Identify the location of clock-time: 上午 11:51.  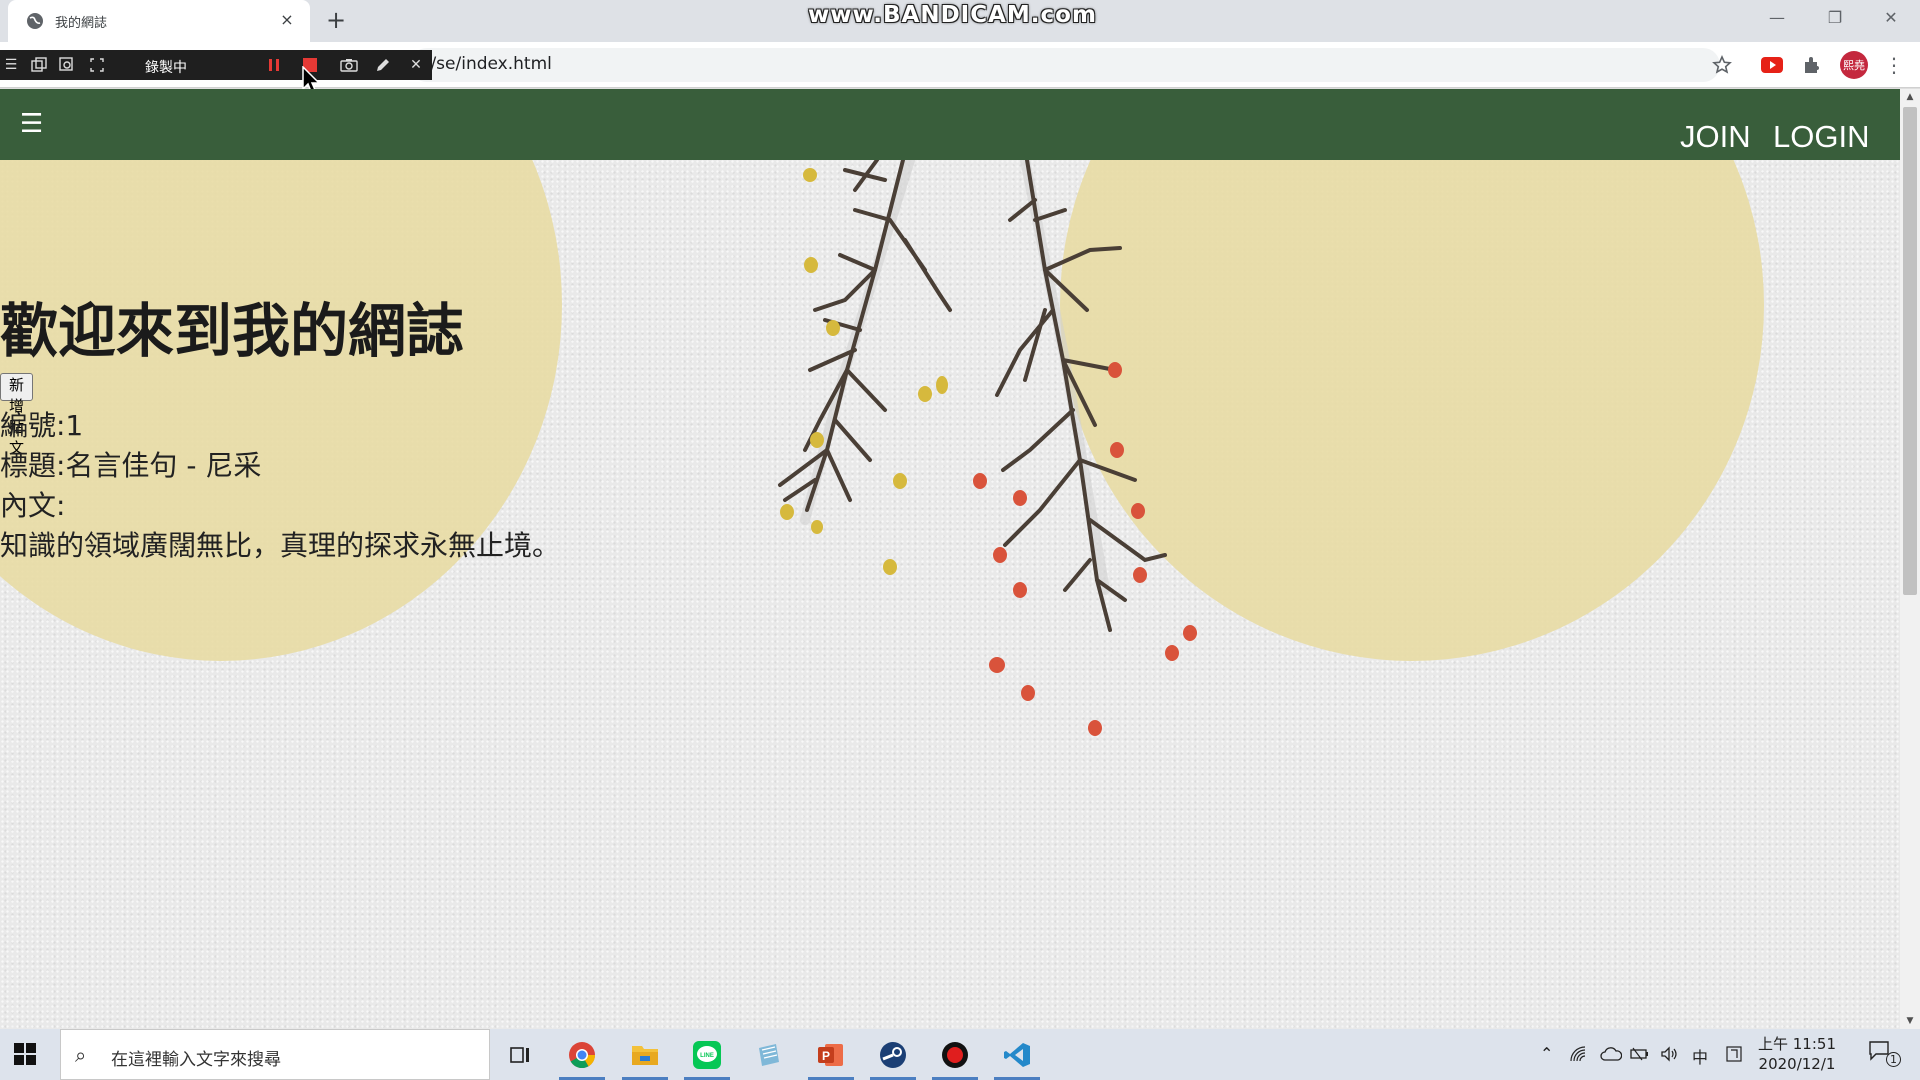
(1797, 1044).